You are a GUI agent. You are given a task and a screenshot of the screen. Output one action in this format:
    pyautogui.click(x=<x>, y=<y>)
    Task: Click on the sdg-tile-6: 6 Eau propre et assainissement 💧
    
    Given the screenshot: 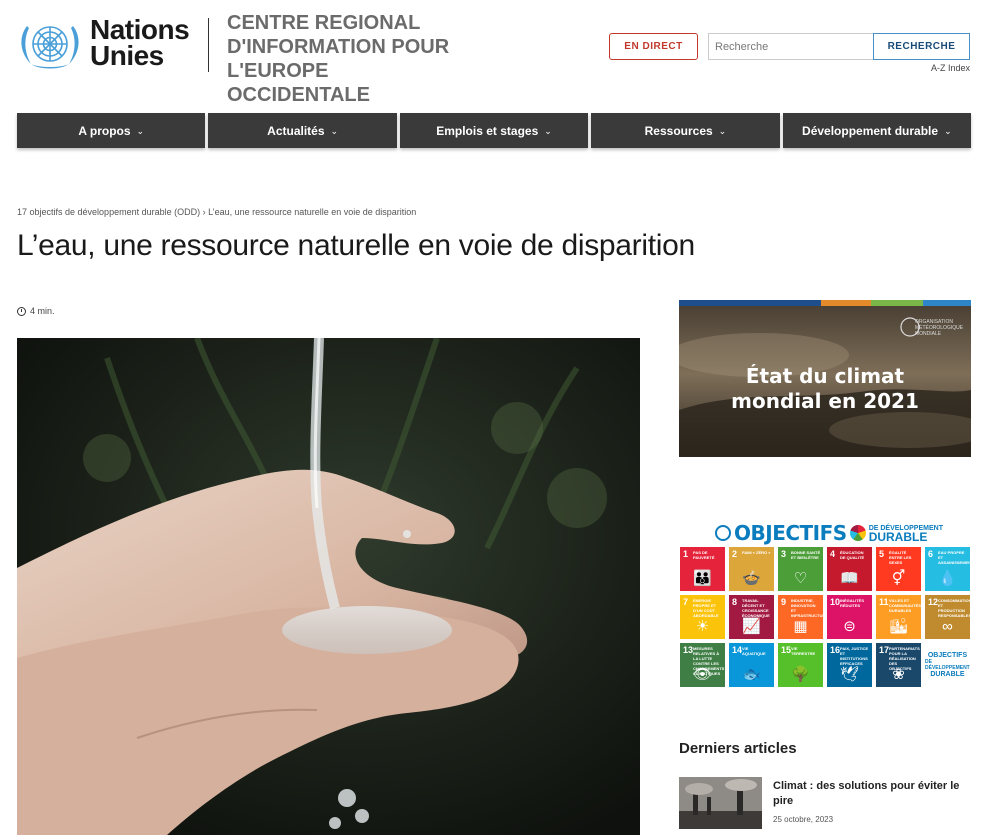 What is the action you would take?
    pyautogui.click(x=947, y=569)
    